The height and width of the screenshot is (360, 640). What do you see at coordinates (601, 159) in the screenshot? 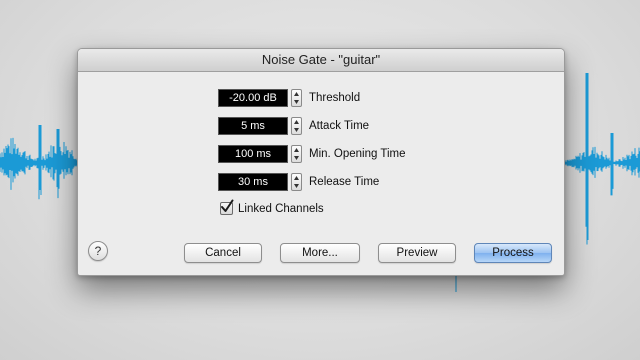
I see `waveform-right` at bounding box center [601, 159].